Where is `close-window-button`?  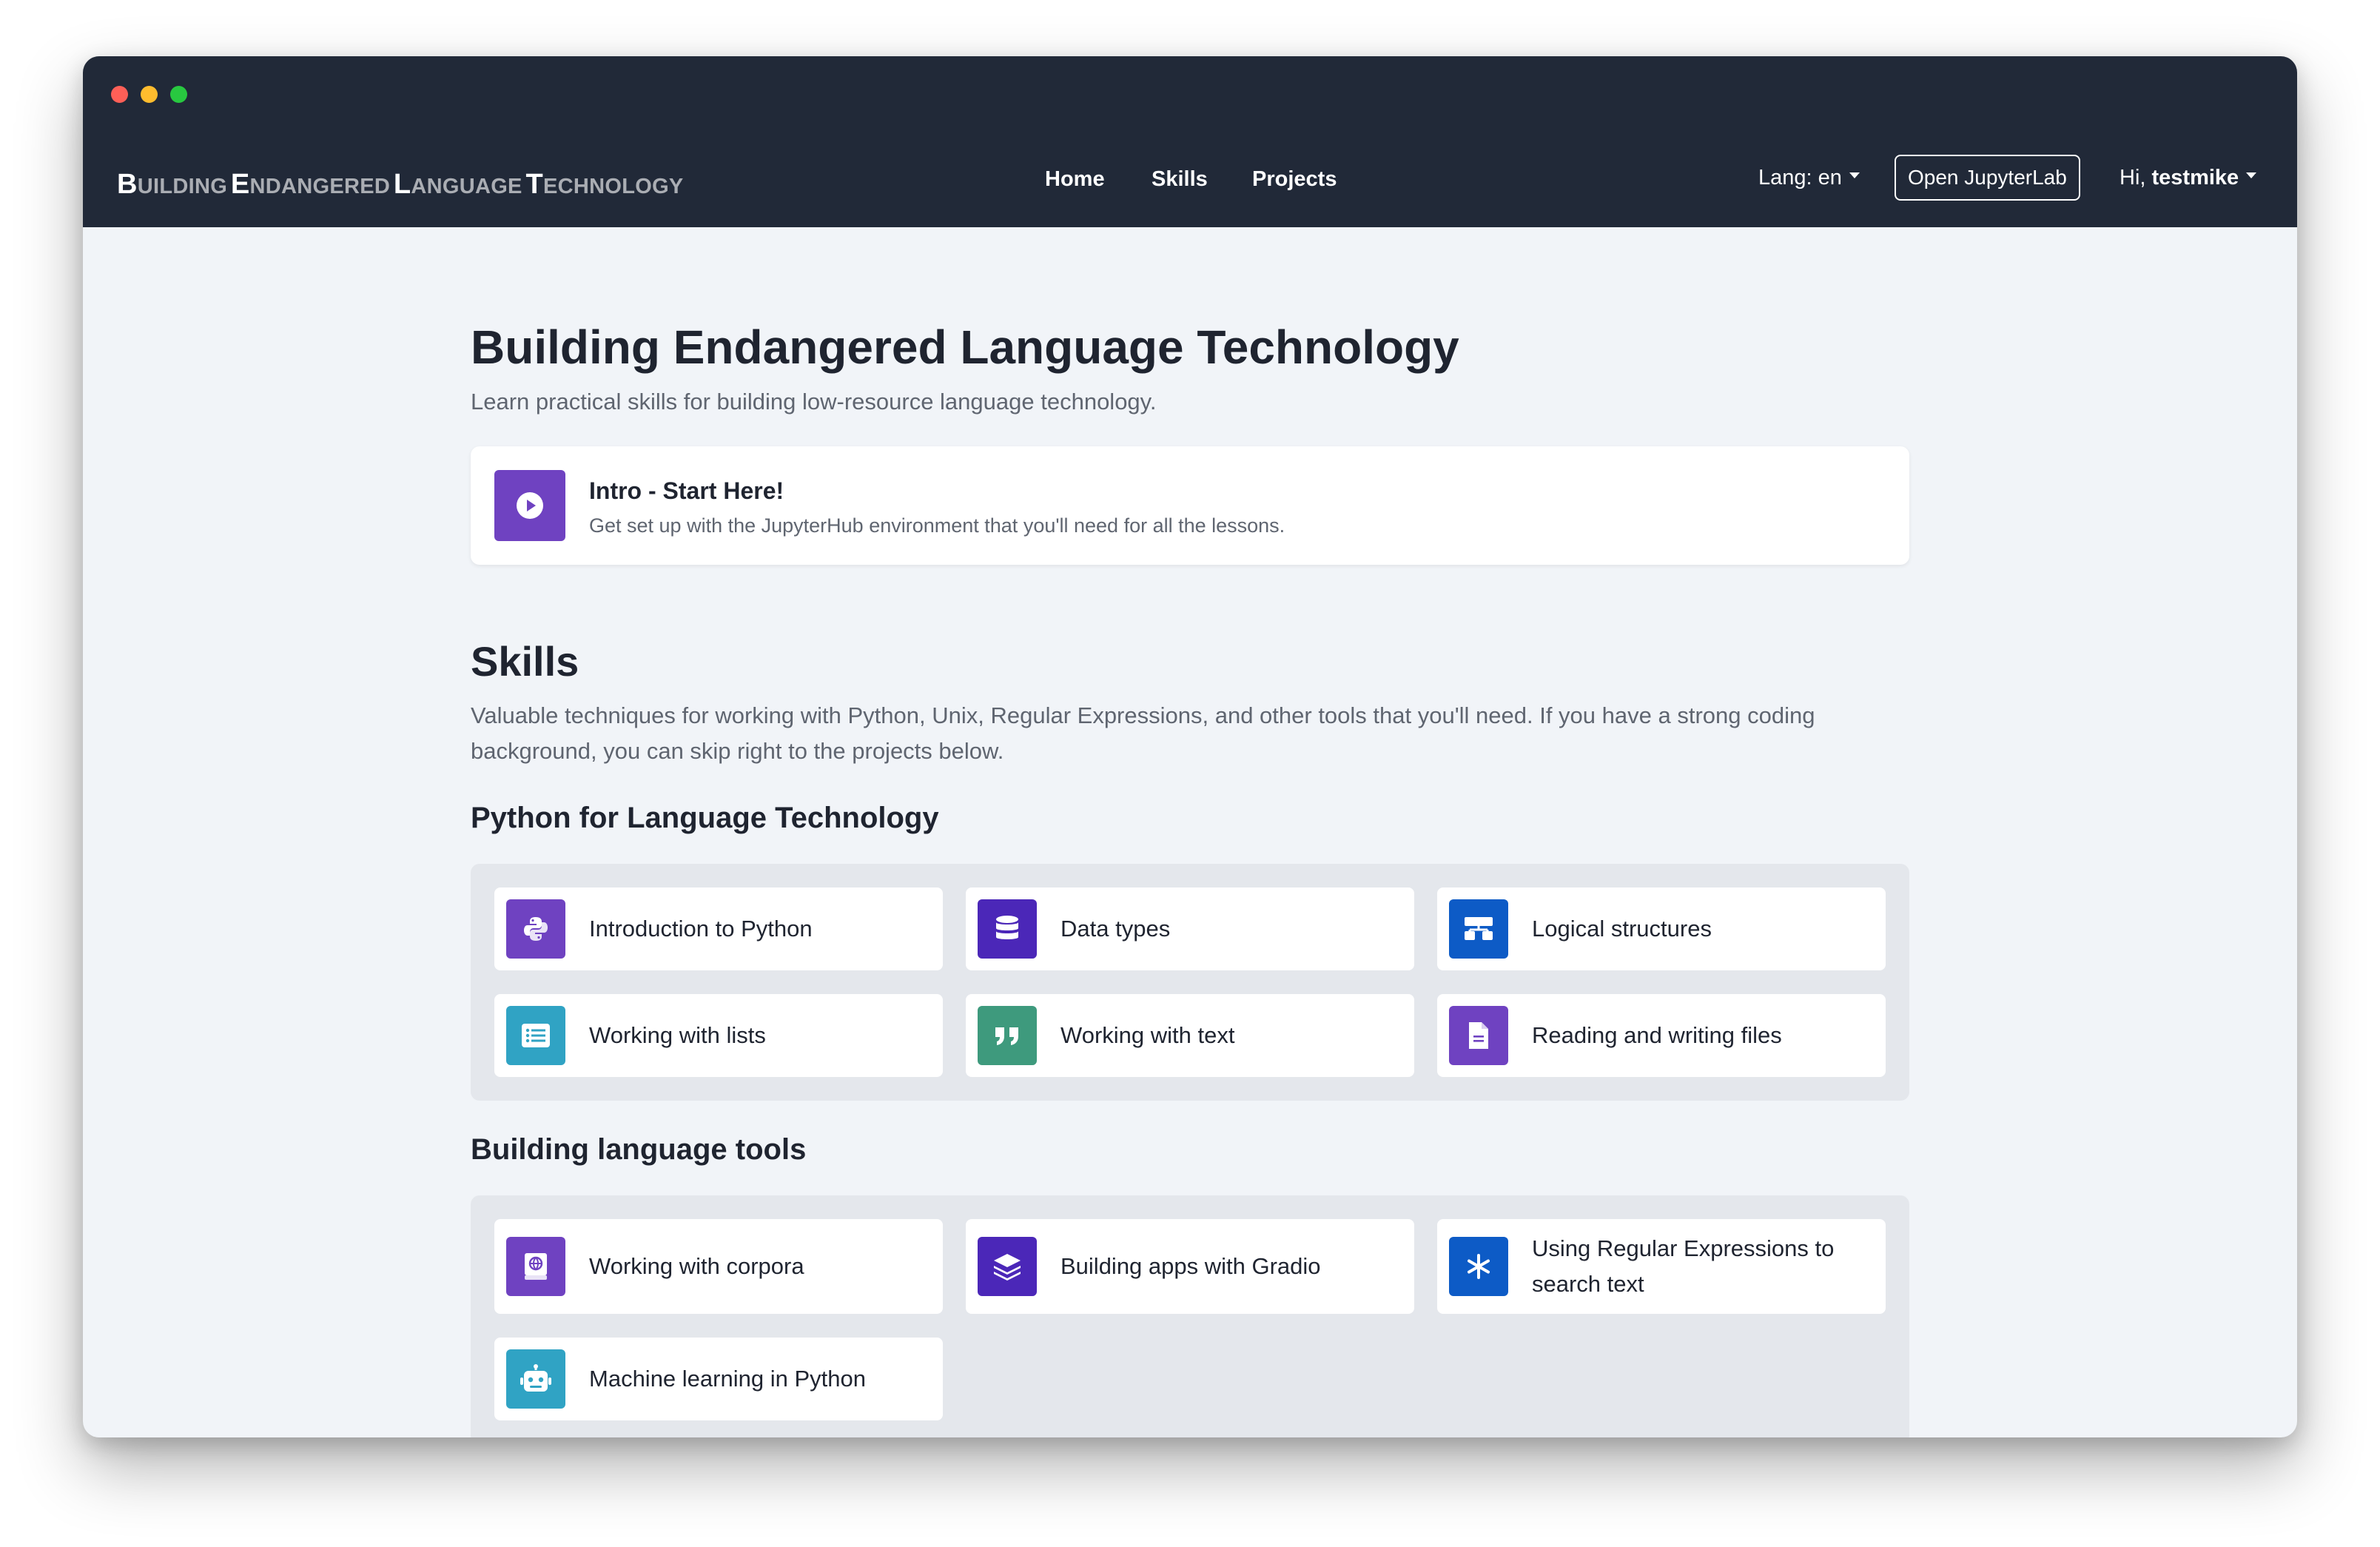
close-window-button is located at coordinates (120, 95).